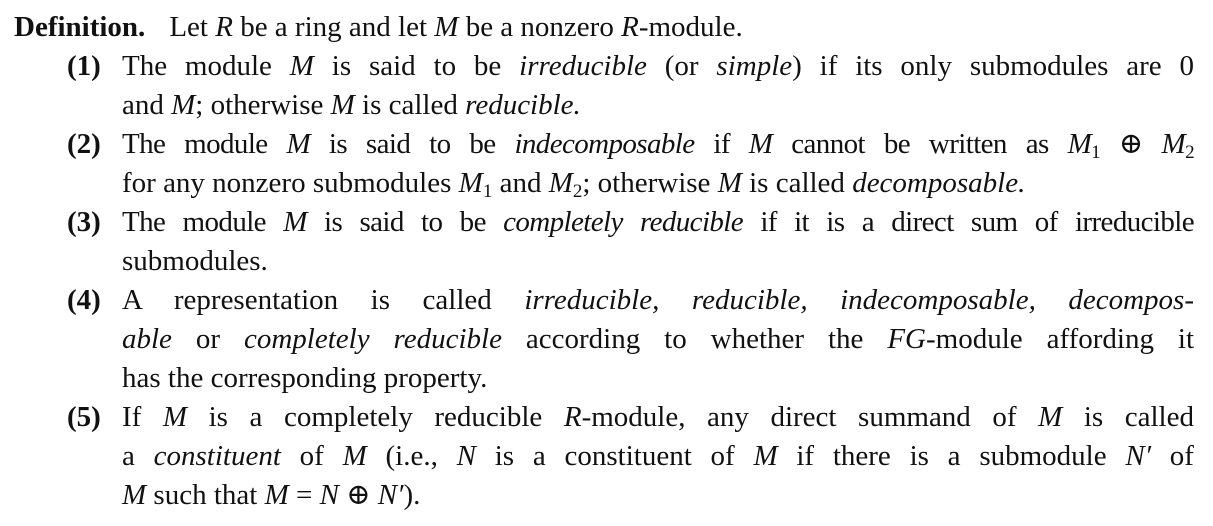 This screenshot has width=1213, height=526. Describe the element at coordinates (951, 456) in the screenshot. I see `text-run: if there is a submodule` at that location.